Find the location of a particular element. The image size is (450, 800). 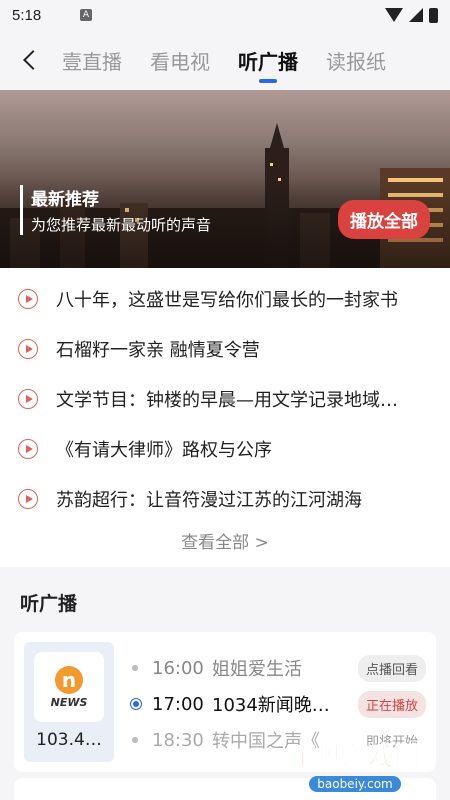

schedule-row: 17:00 1034新闻晚… 正在播放 is located at coordinates (278, 704).